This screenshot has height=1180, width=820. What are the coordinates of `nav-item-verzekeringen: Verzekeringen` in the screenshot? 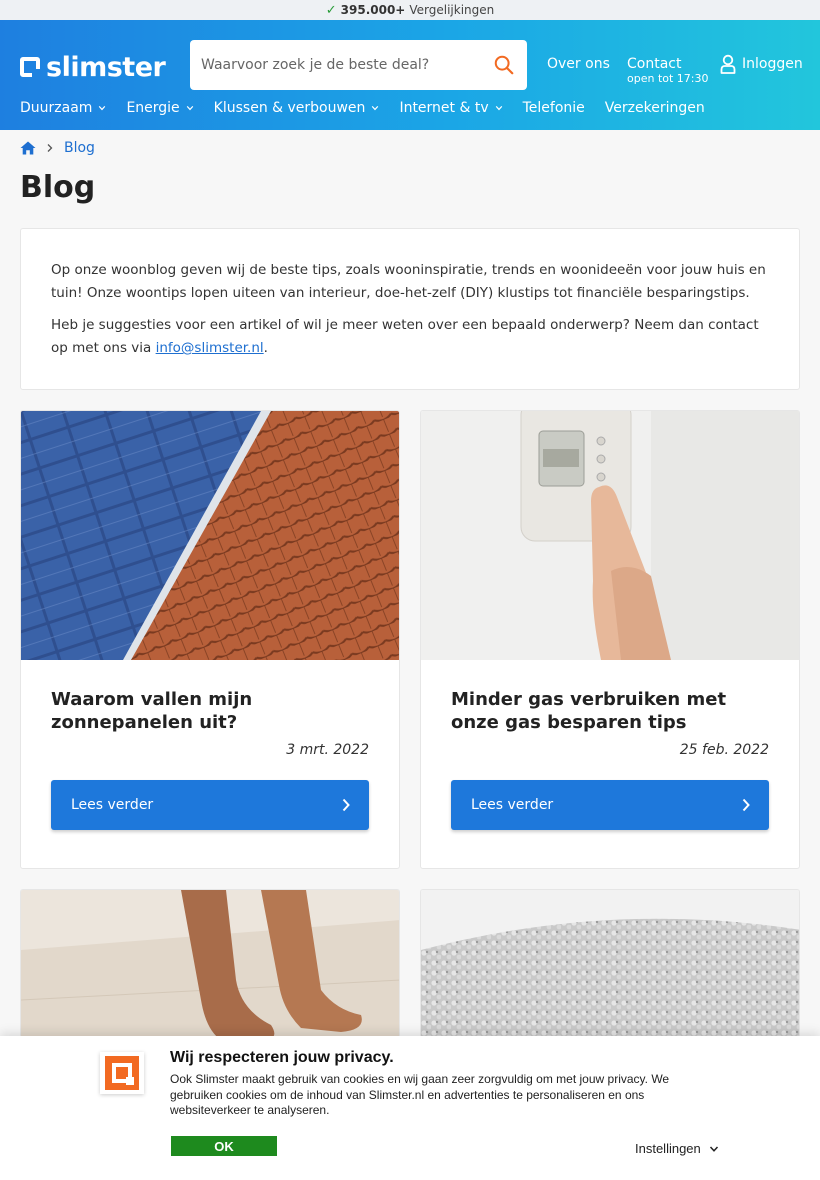 It's located at (655, 108).